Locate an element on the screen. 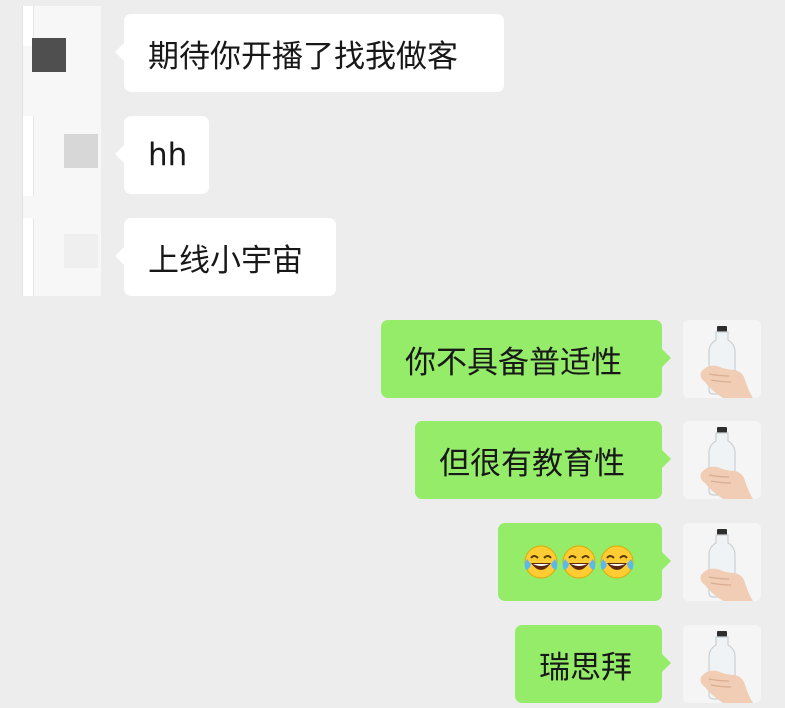 The height and width of the screenshot is (708, 785). outgoing-message-bubble is located at coordinates (584, 562).